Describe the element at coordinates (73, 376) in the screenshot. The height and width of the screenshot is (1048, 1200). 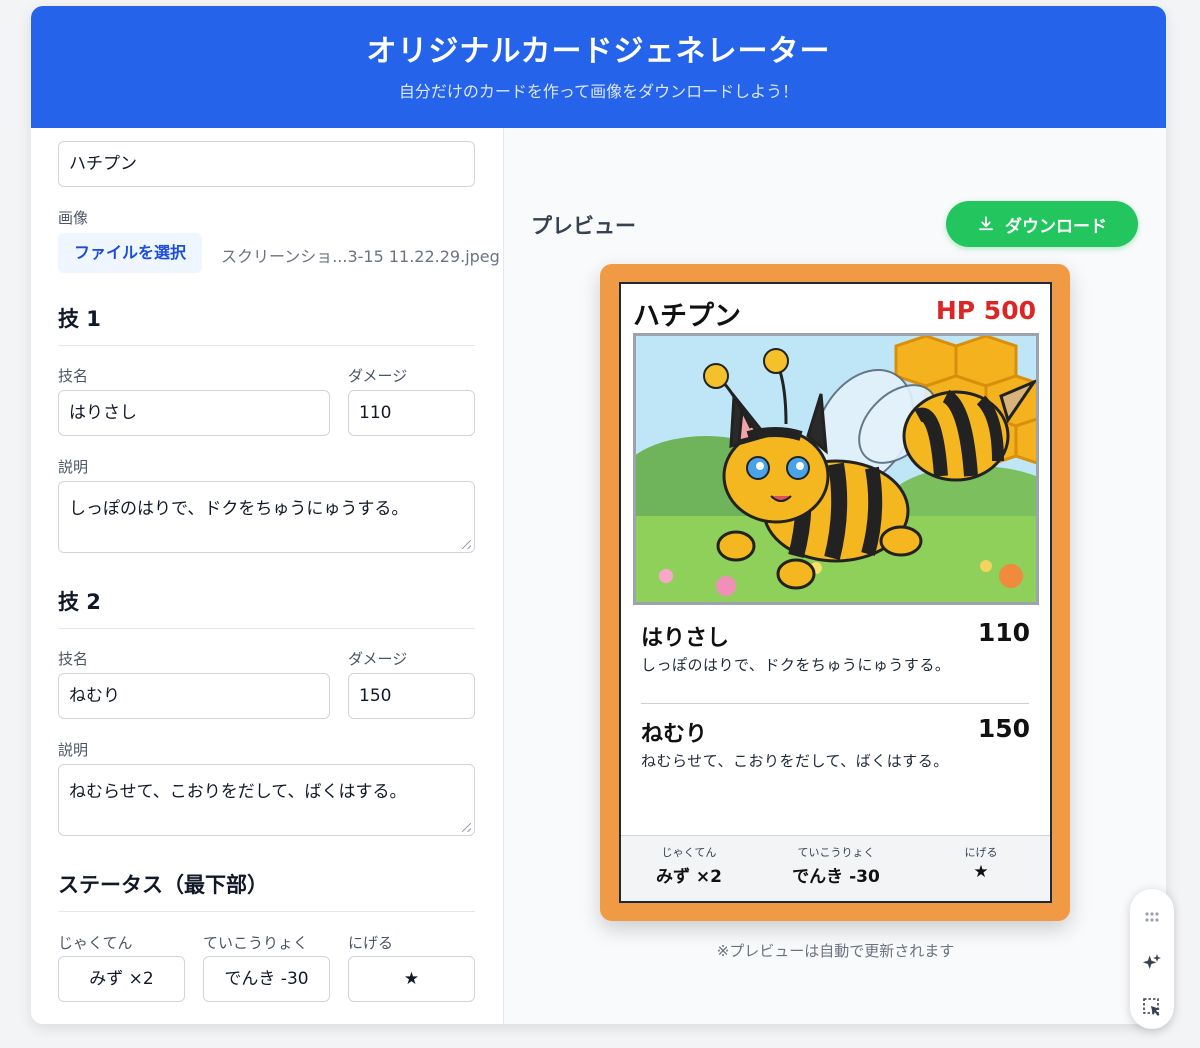
I see `attack1-name-label: 技名` at that location.